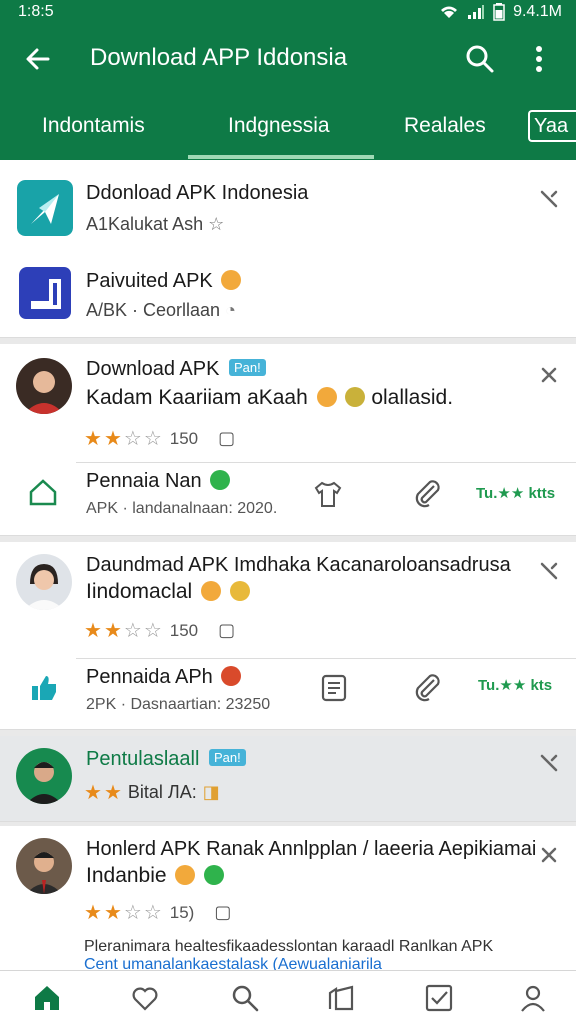  What do you see at coordinates (93, 126) in the screenshot?
I see `tab-1: Indontamis` at bounding box center [93, 126].